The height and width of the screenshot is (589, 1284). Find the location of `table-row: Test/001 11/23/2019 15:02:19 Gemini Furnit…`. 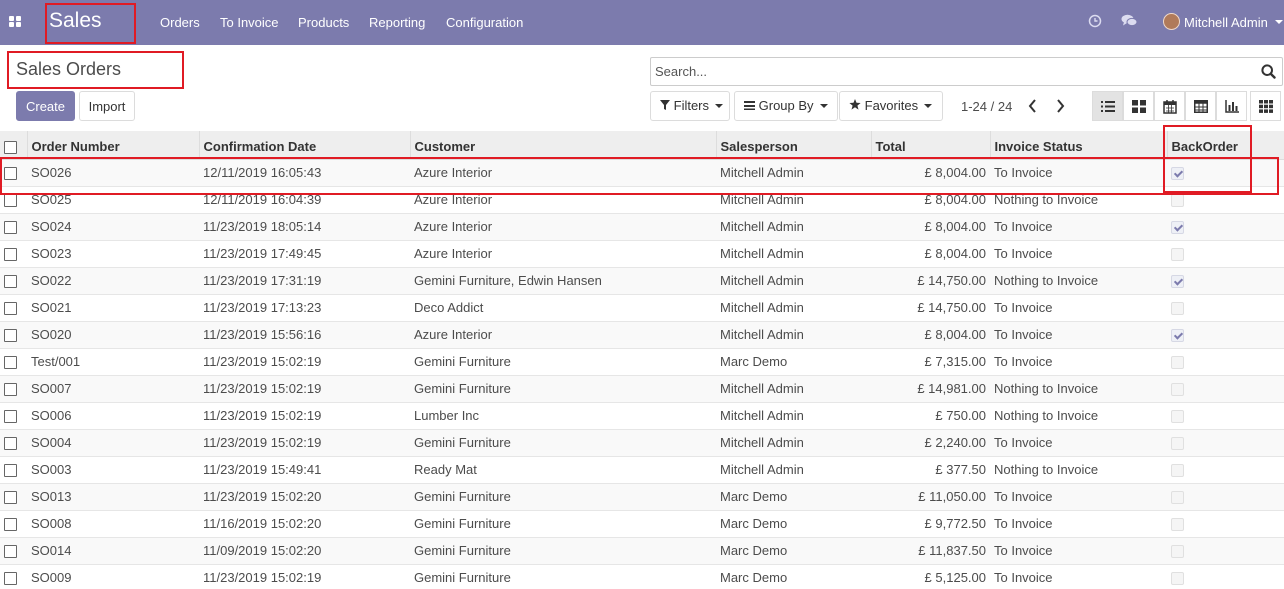

table-row: Test/001 11/23/2019 15:02:19 Gemini Furnit… is located at coordinates (642, 362).